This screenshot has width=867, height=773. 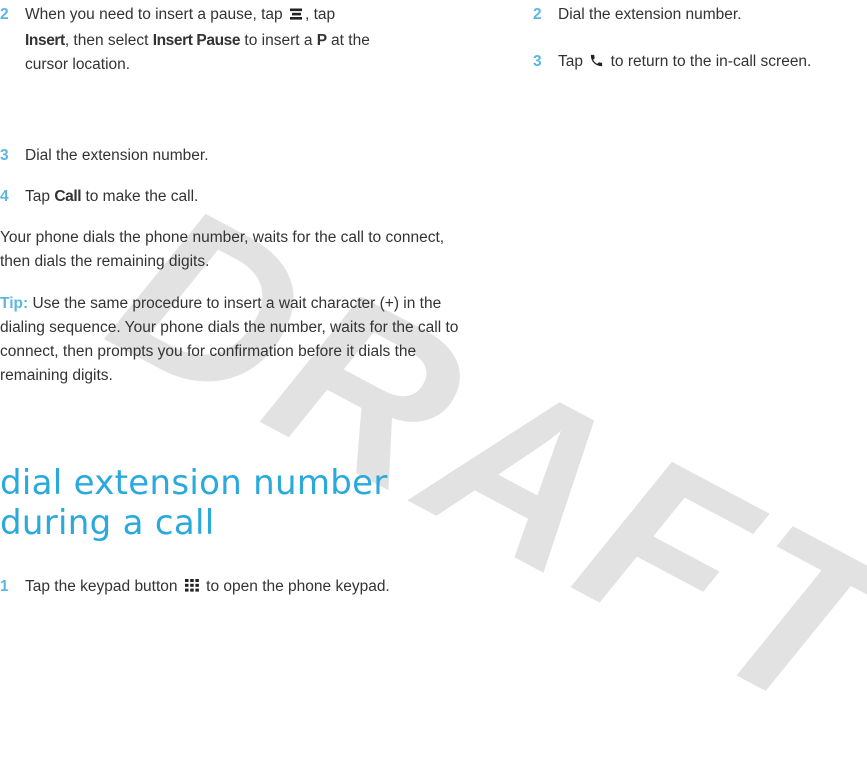 What do you see at coordinates (596, 64) in the screenshot?
I see `phone-icon` at bounding box center [596, 64].